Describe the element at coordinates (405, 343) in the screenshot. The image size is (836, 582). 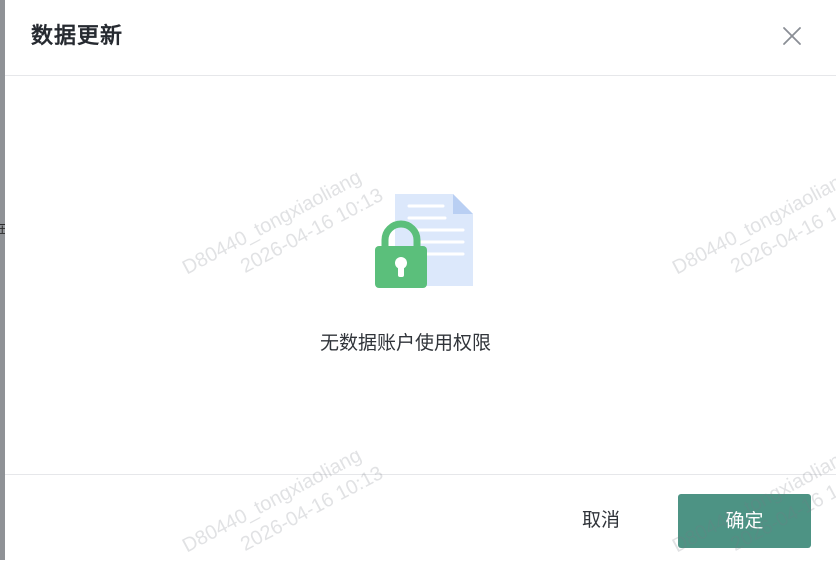
I see `empty-state-message: 无数据账户使用权限` at that location.